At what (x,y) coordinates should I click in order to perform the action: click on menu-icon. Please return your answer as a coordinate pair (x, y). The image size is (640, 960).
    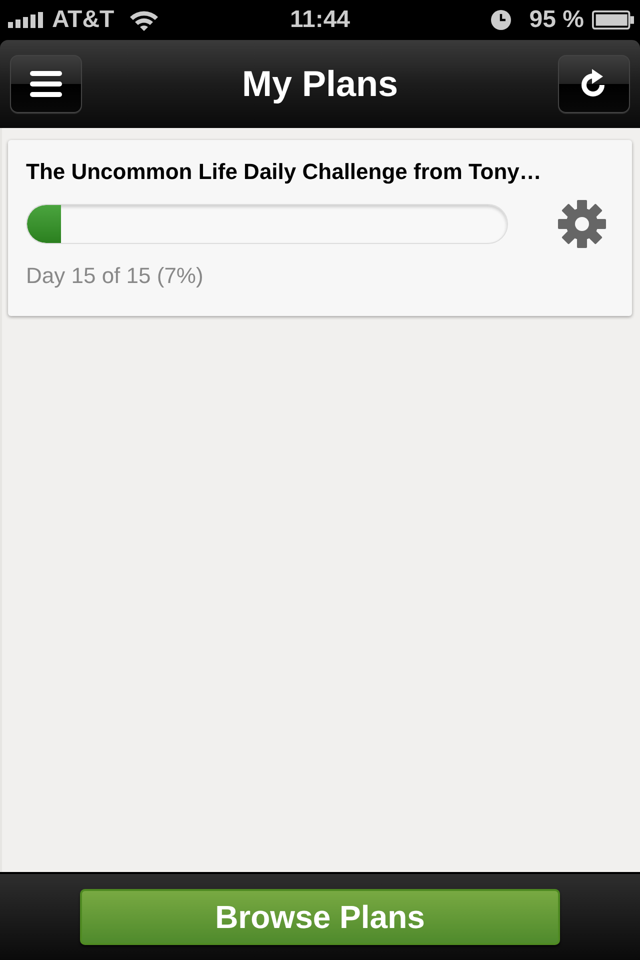
    Looking at the image, I should click on (46, 84).